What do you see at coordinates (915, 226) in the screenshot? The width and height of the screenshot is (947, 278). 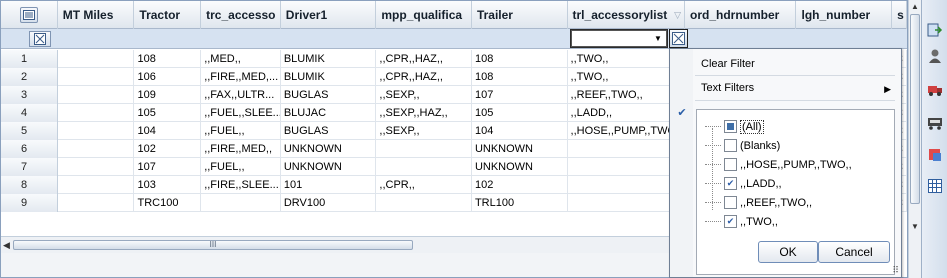 I see `scroll-down-icon: ▼` at bounding box center [915, 226].